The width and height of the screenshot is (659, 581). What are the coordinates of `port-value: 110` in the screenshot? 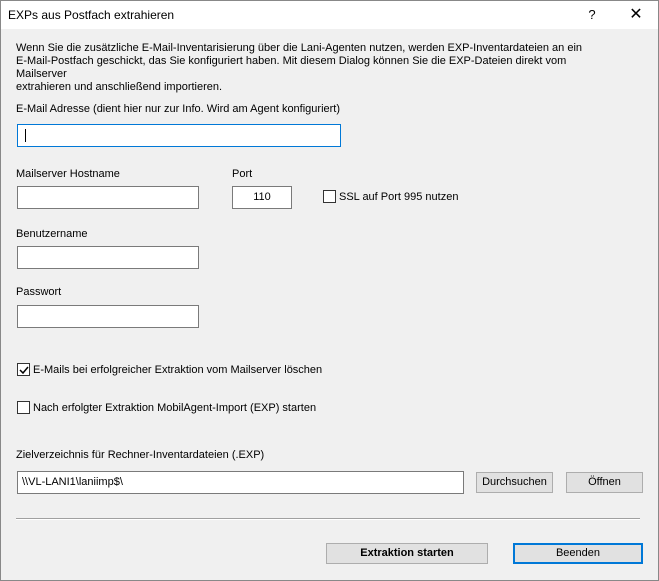 It's located at (262, 197).